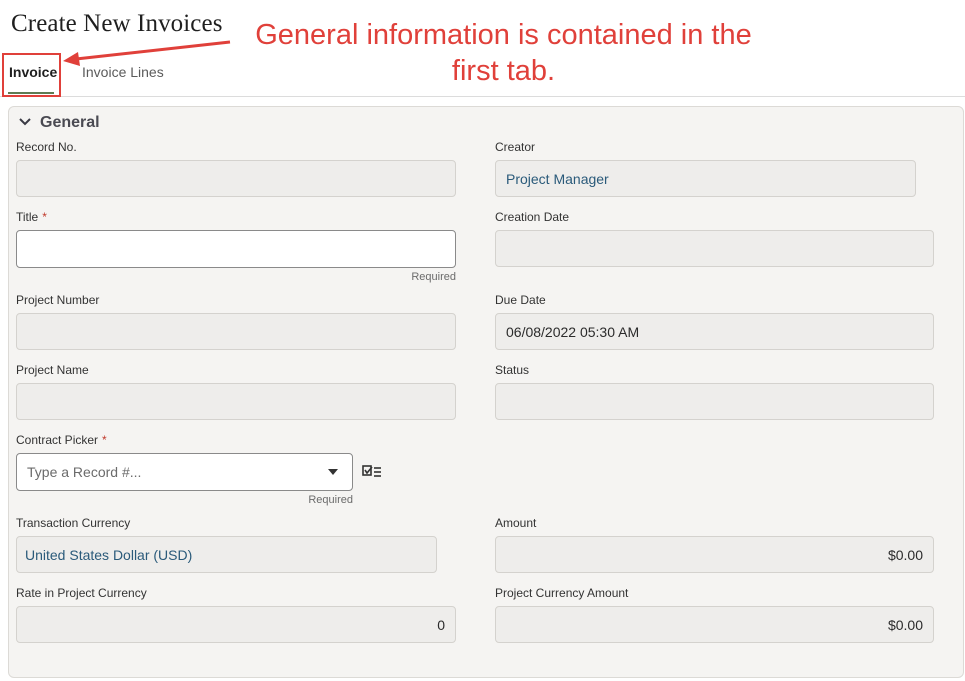 The height and width of the screenshot is (681, 965). I want to click on creation-date-field, so click(714, 248).